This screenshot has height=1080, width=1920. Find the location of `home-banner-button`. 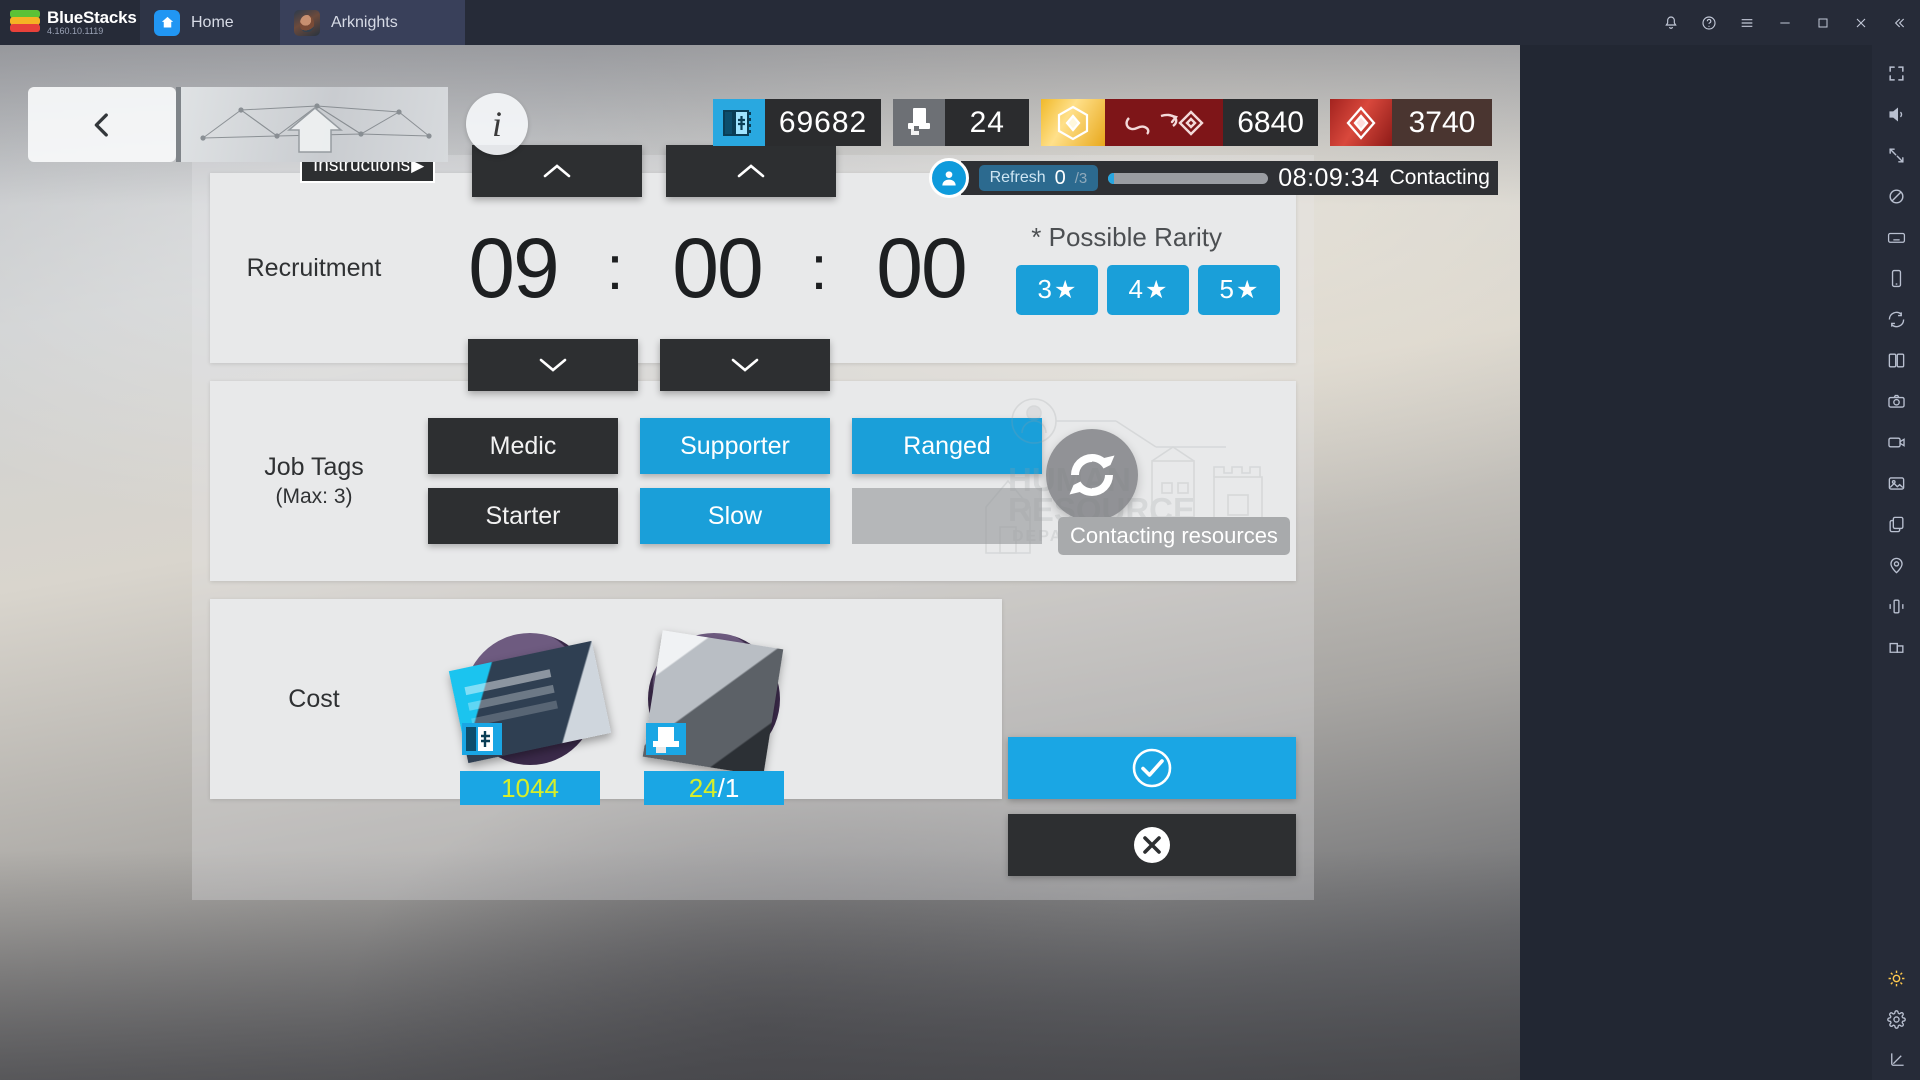

home-banner-button is located at coordinates (312, 124).